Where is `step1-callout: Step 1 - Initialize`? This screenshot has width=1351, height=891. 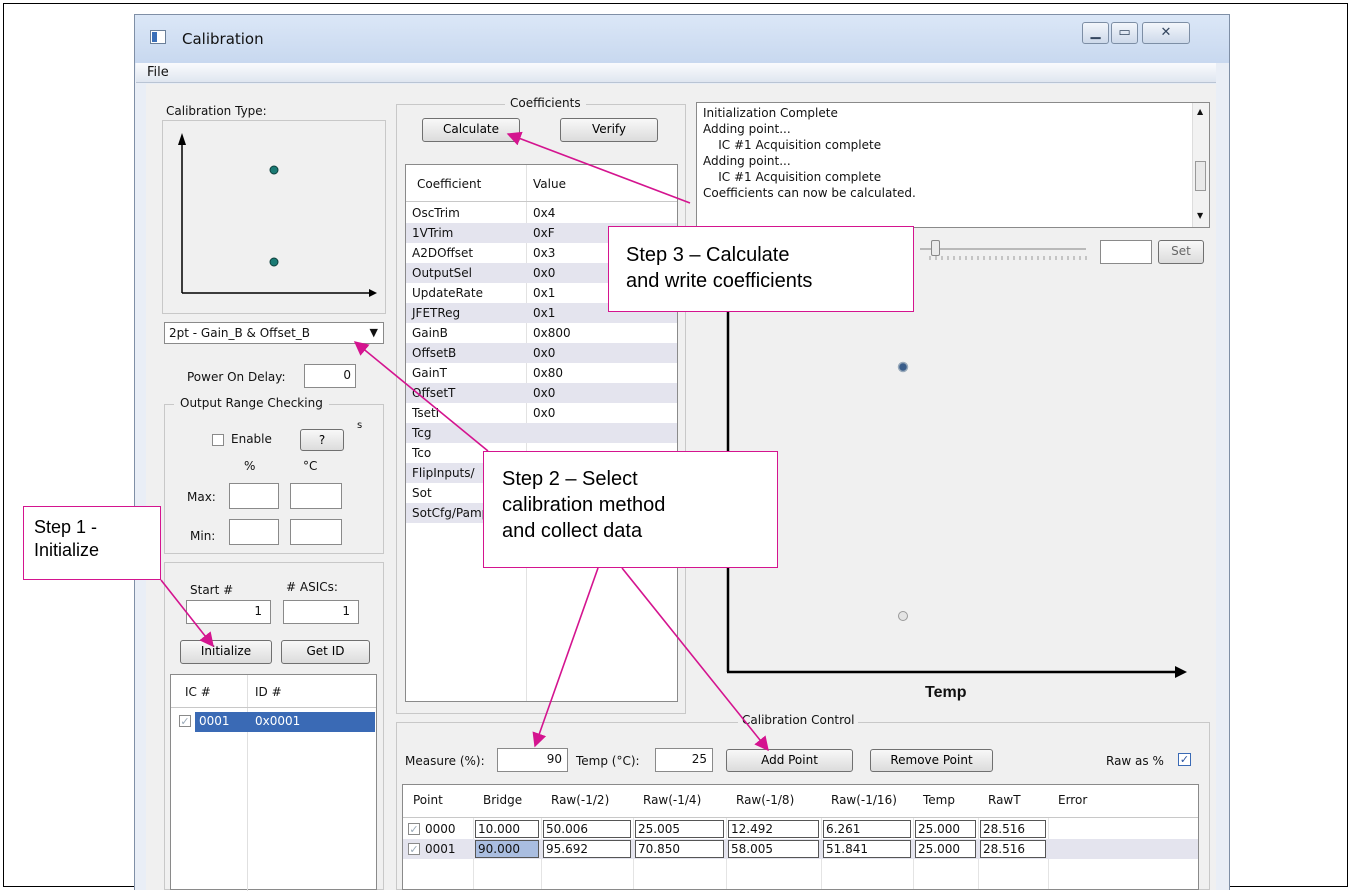 step1-callout: Step 1 - Initialize is located at coordinates (92, 543).